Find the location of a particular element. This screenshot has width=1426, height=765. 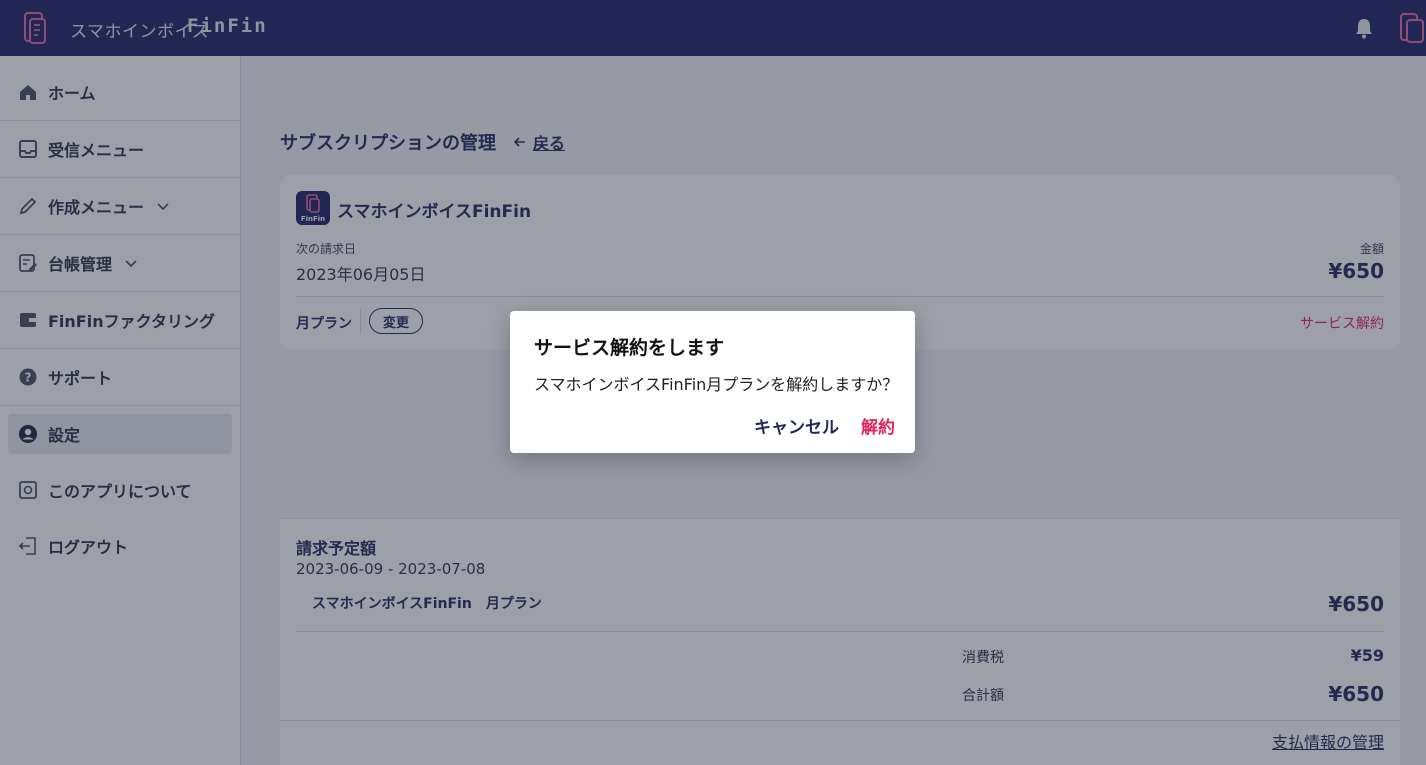

dialog-title: サービス解約をします is located at coordinates (629, 348).